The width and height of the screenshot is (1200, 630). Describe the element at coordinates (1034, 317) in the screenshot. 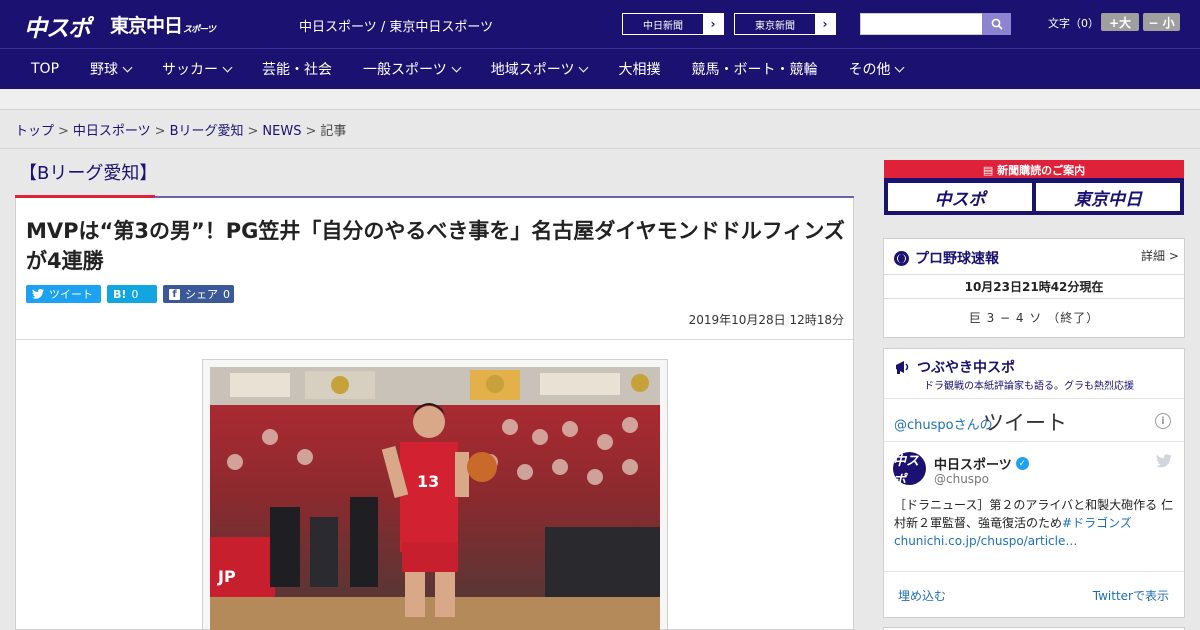

I see `game-score: 巨 3 − 4 ソ （終了）` at that location.